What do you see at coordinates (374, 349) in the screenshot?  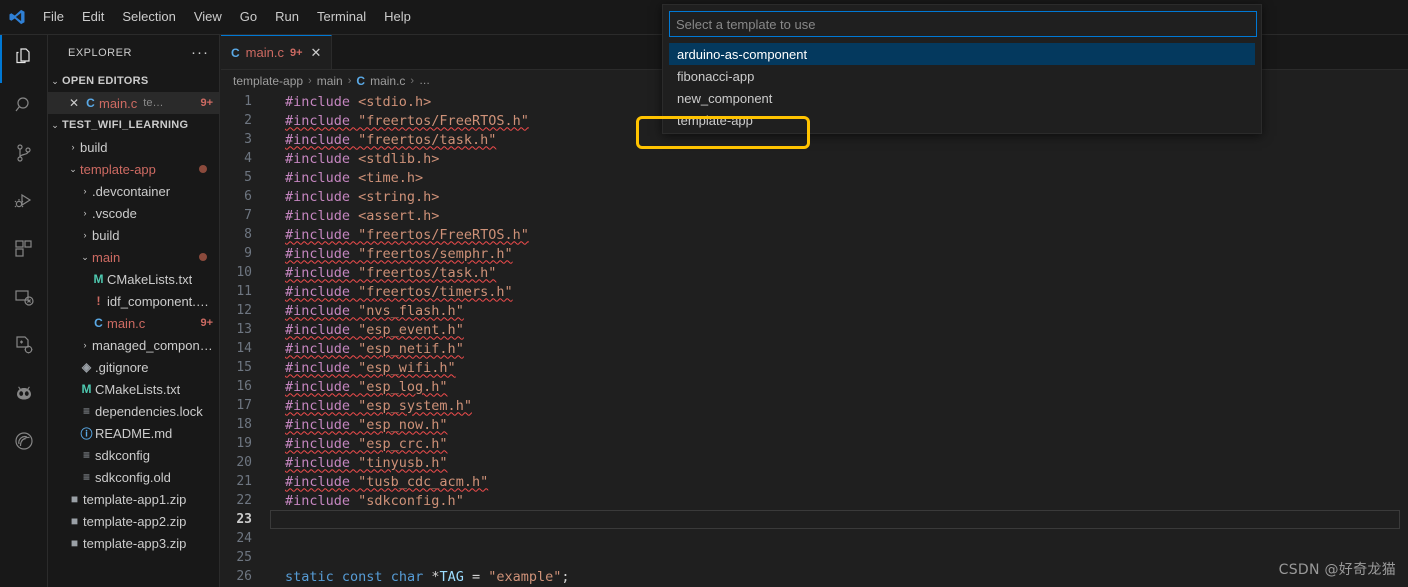 I see `error-squiggle: #include "esp_netif.h"` at bounding box center [374, 349].